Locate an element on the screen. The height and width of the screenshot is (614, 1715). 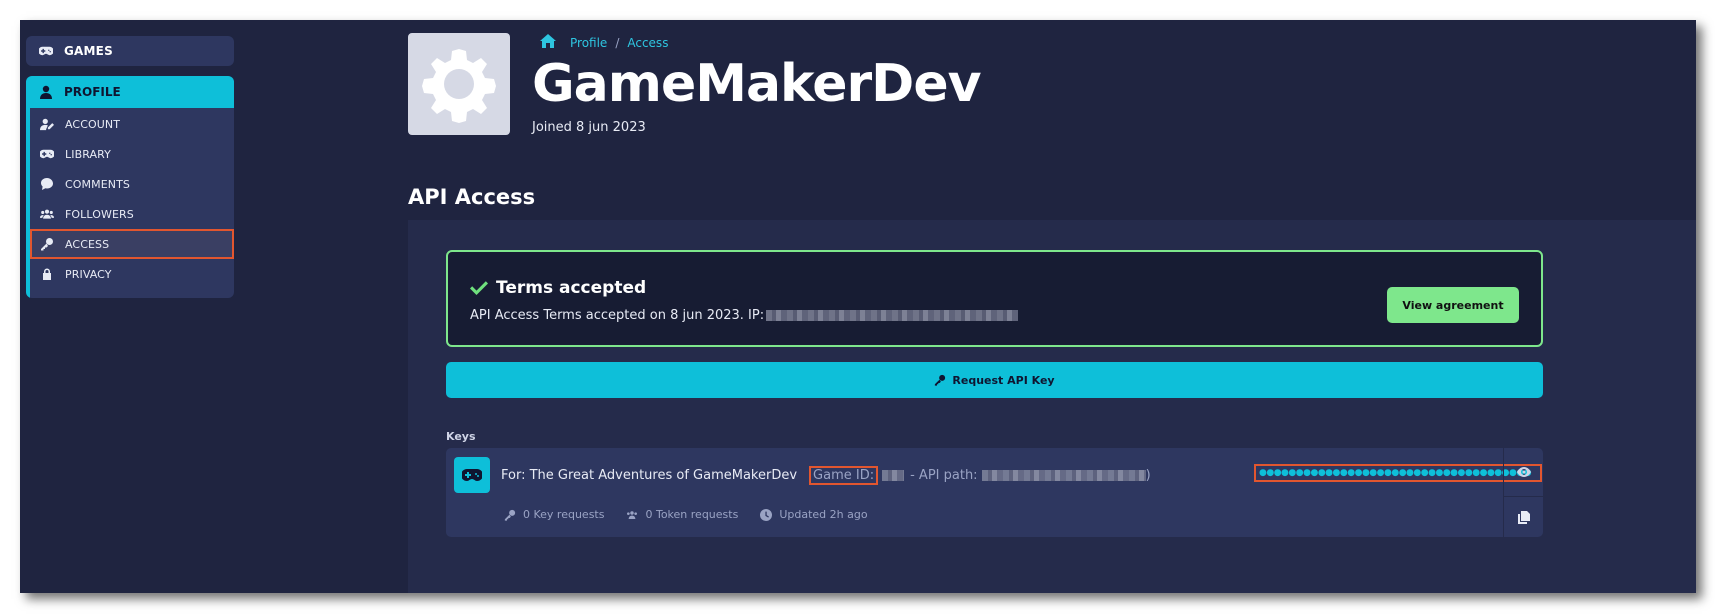
terms-title-text: Terms accepted is located at coordinates (571, 288).